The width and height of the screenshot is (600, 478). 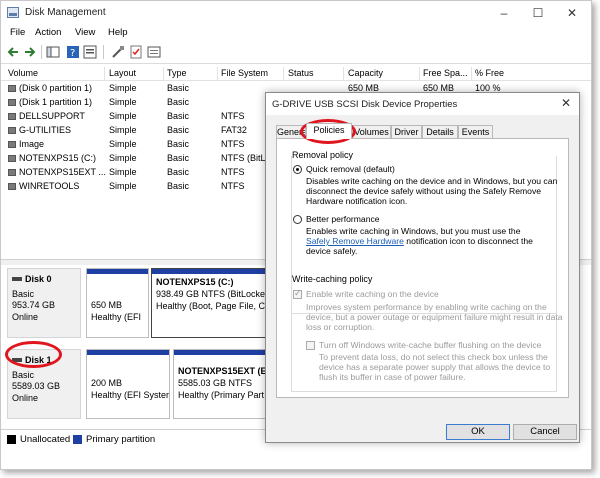 I want to click on partition-status: Healthy (Primary Part, so click(x=221, y=395).